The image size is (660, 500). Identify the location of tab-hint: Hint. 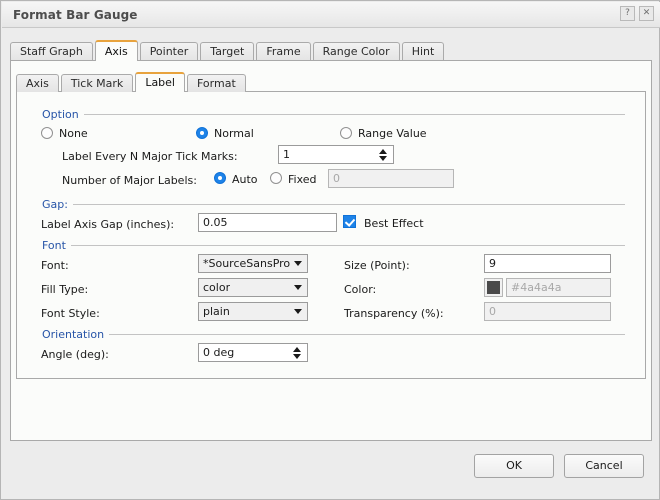
(423, 51).